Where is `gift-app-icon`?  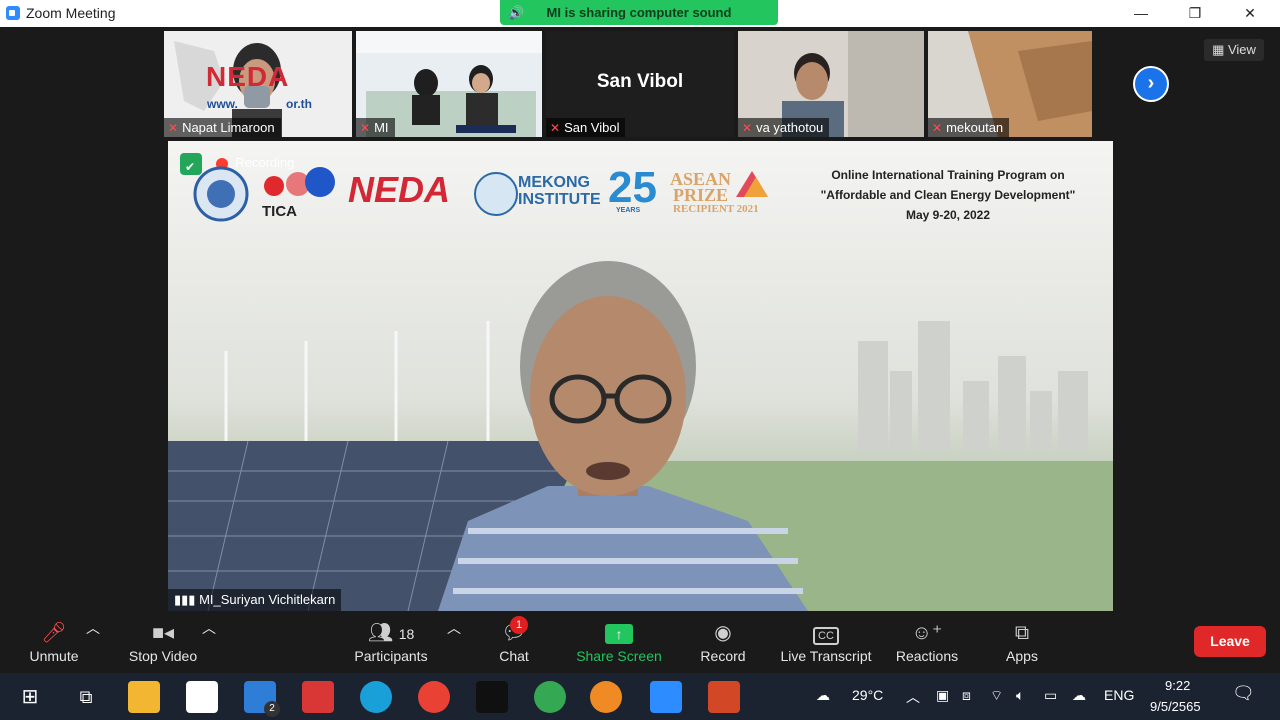
gift-app-icon is located at coordinates (318, 697).